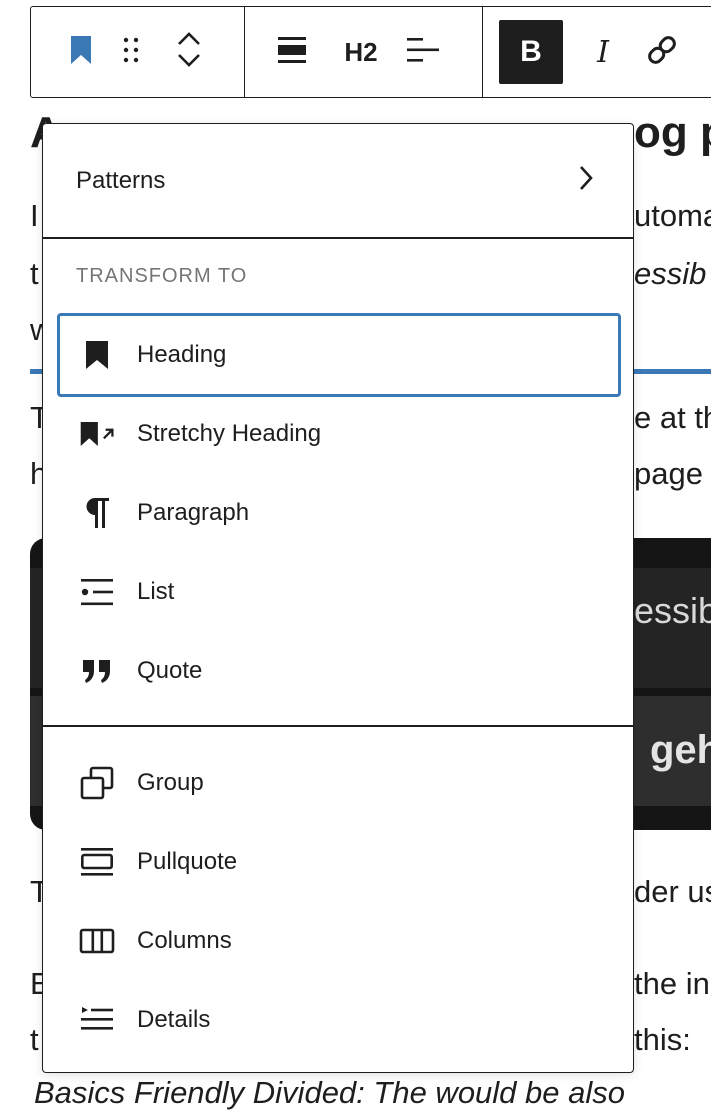 The image size is (711, 1111). I want to click on text-align-button, so click(423, 52).